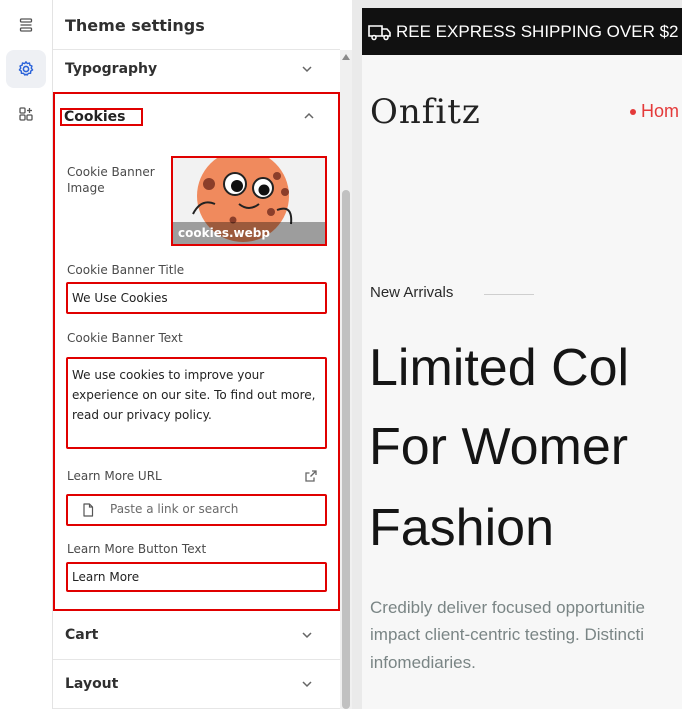  I want to click on learn-more-url-input: Paste a link or search, so click(196, 510).